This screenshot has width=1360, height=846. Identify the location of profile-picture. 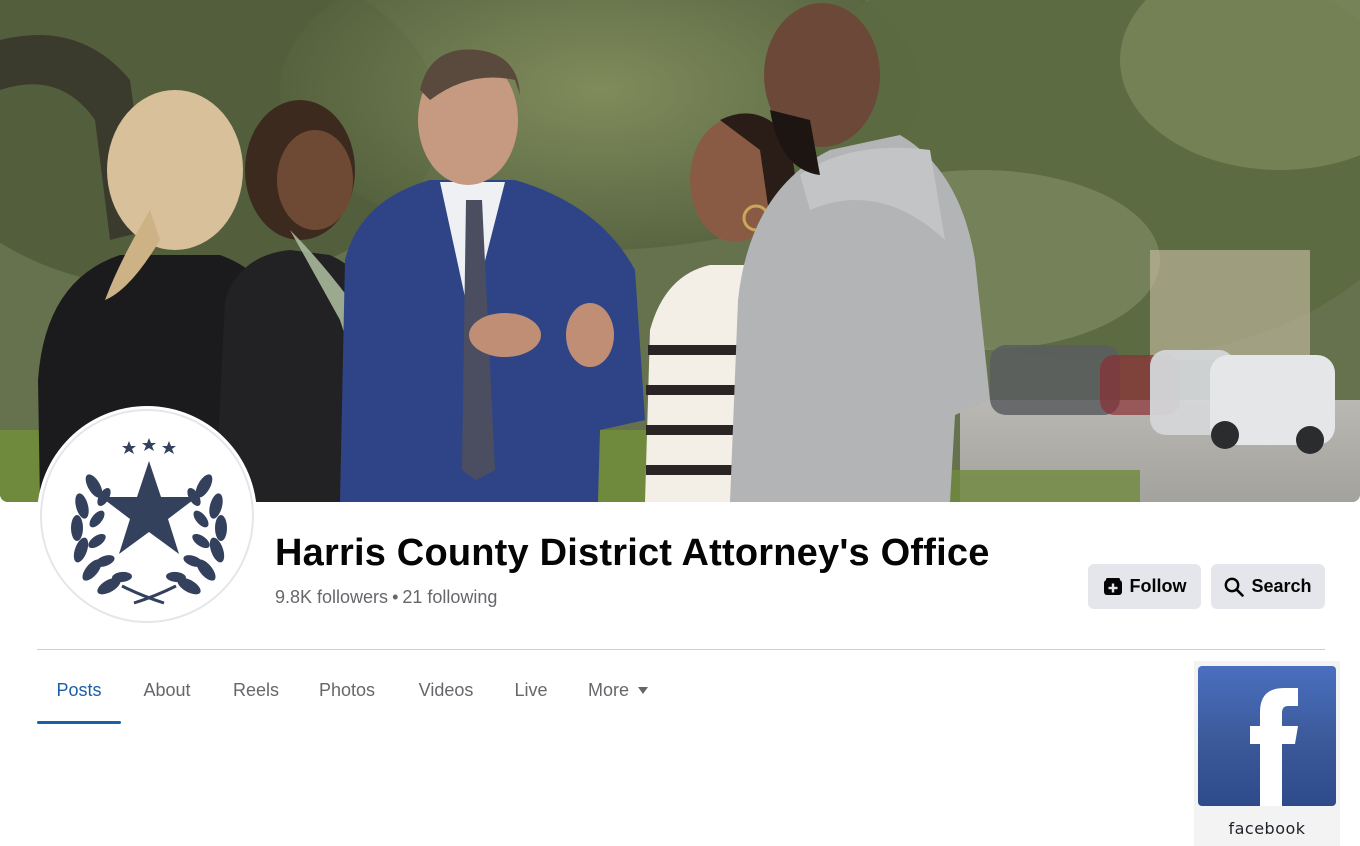
(147, 516).